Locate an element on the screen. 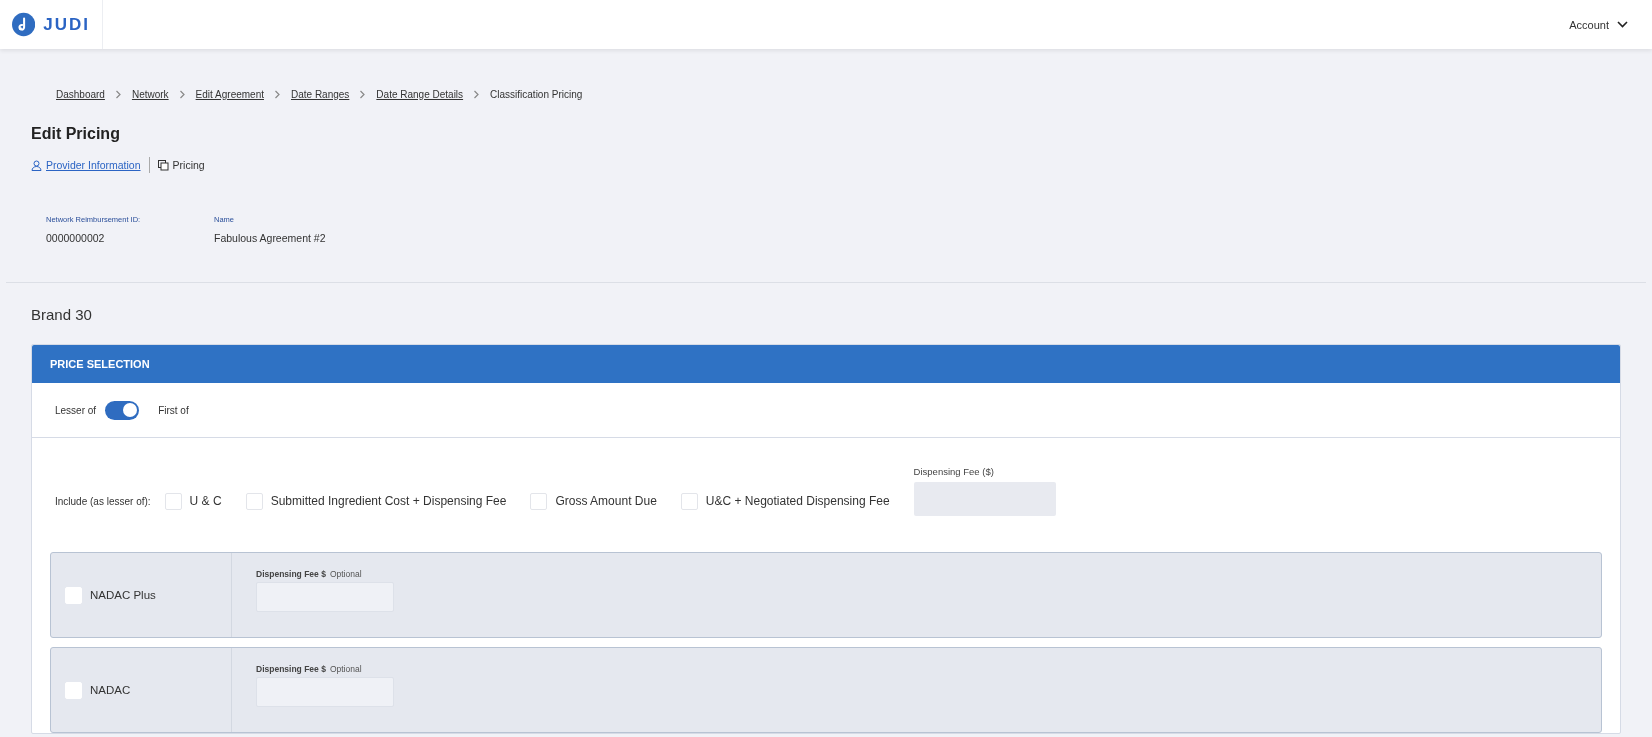 The width and height of the screenshot is (1652, 737). breadcrumb-link: Edit Agreement is located at coordinates (229, 94).